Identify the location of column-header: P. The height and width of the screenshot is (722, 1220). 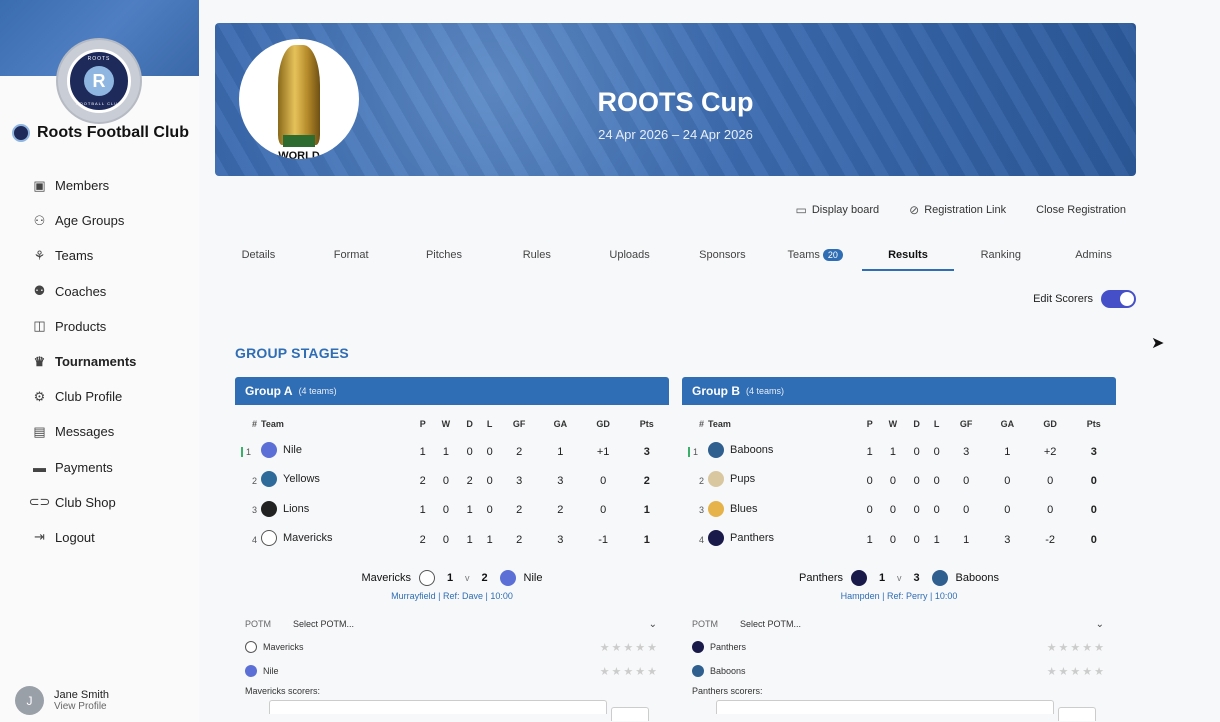
(422, 424).